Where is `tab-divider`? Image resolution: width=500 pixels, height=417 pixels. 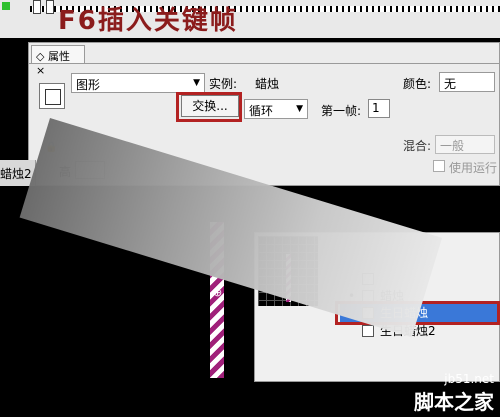
tab-divider is located at coordinates (264, 63).